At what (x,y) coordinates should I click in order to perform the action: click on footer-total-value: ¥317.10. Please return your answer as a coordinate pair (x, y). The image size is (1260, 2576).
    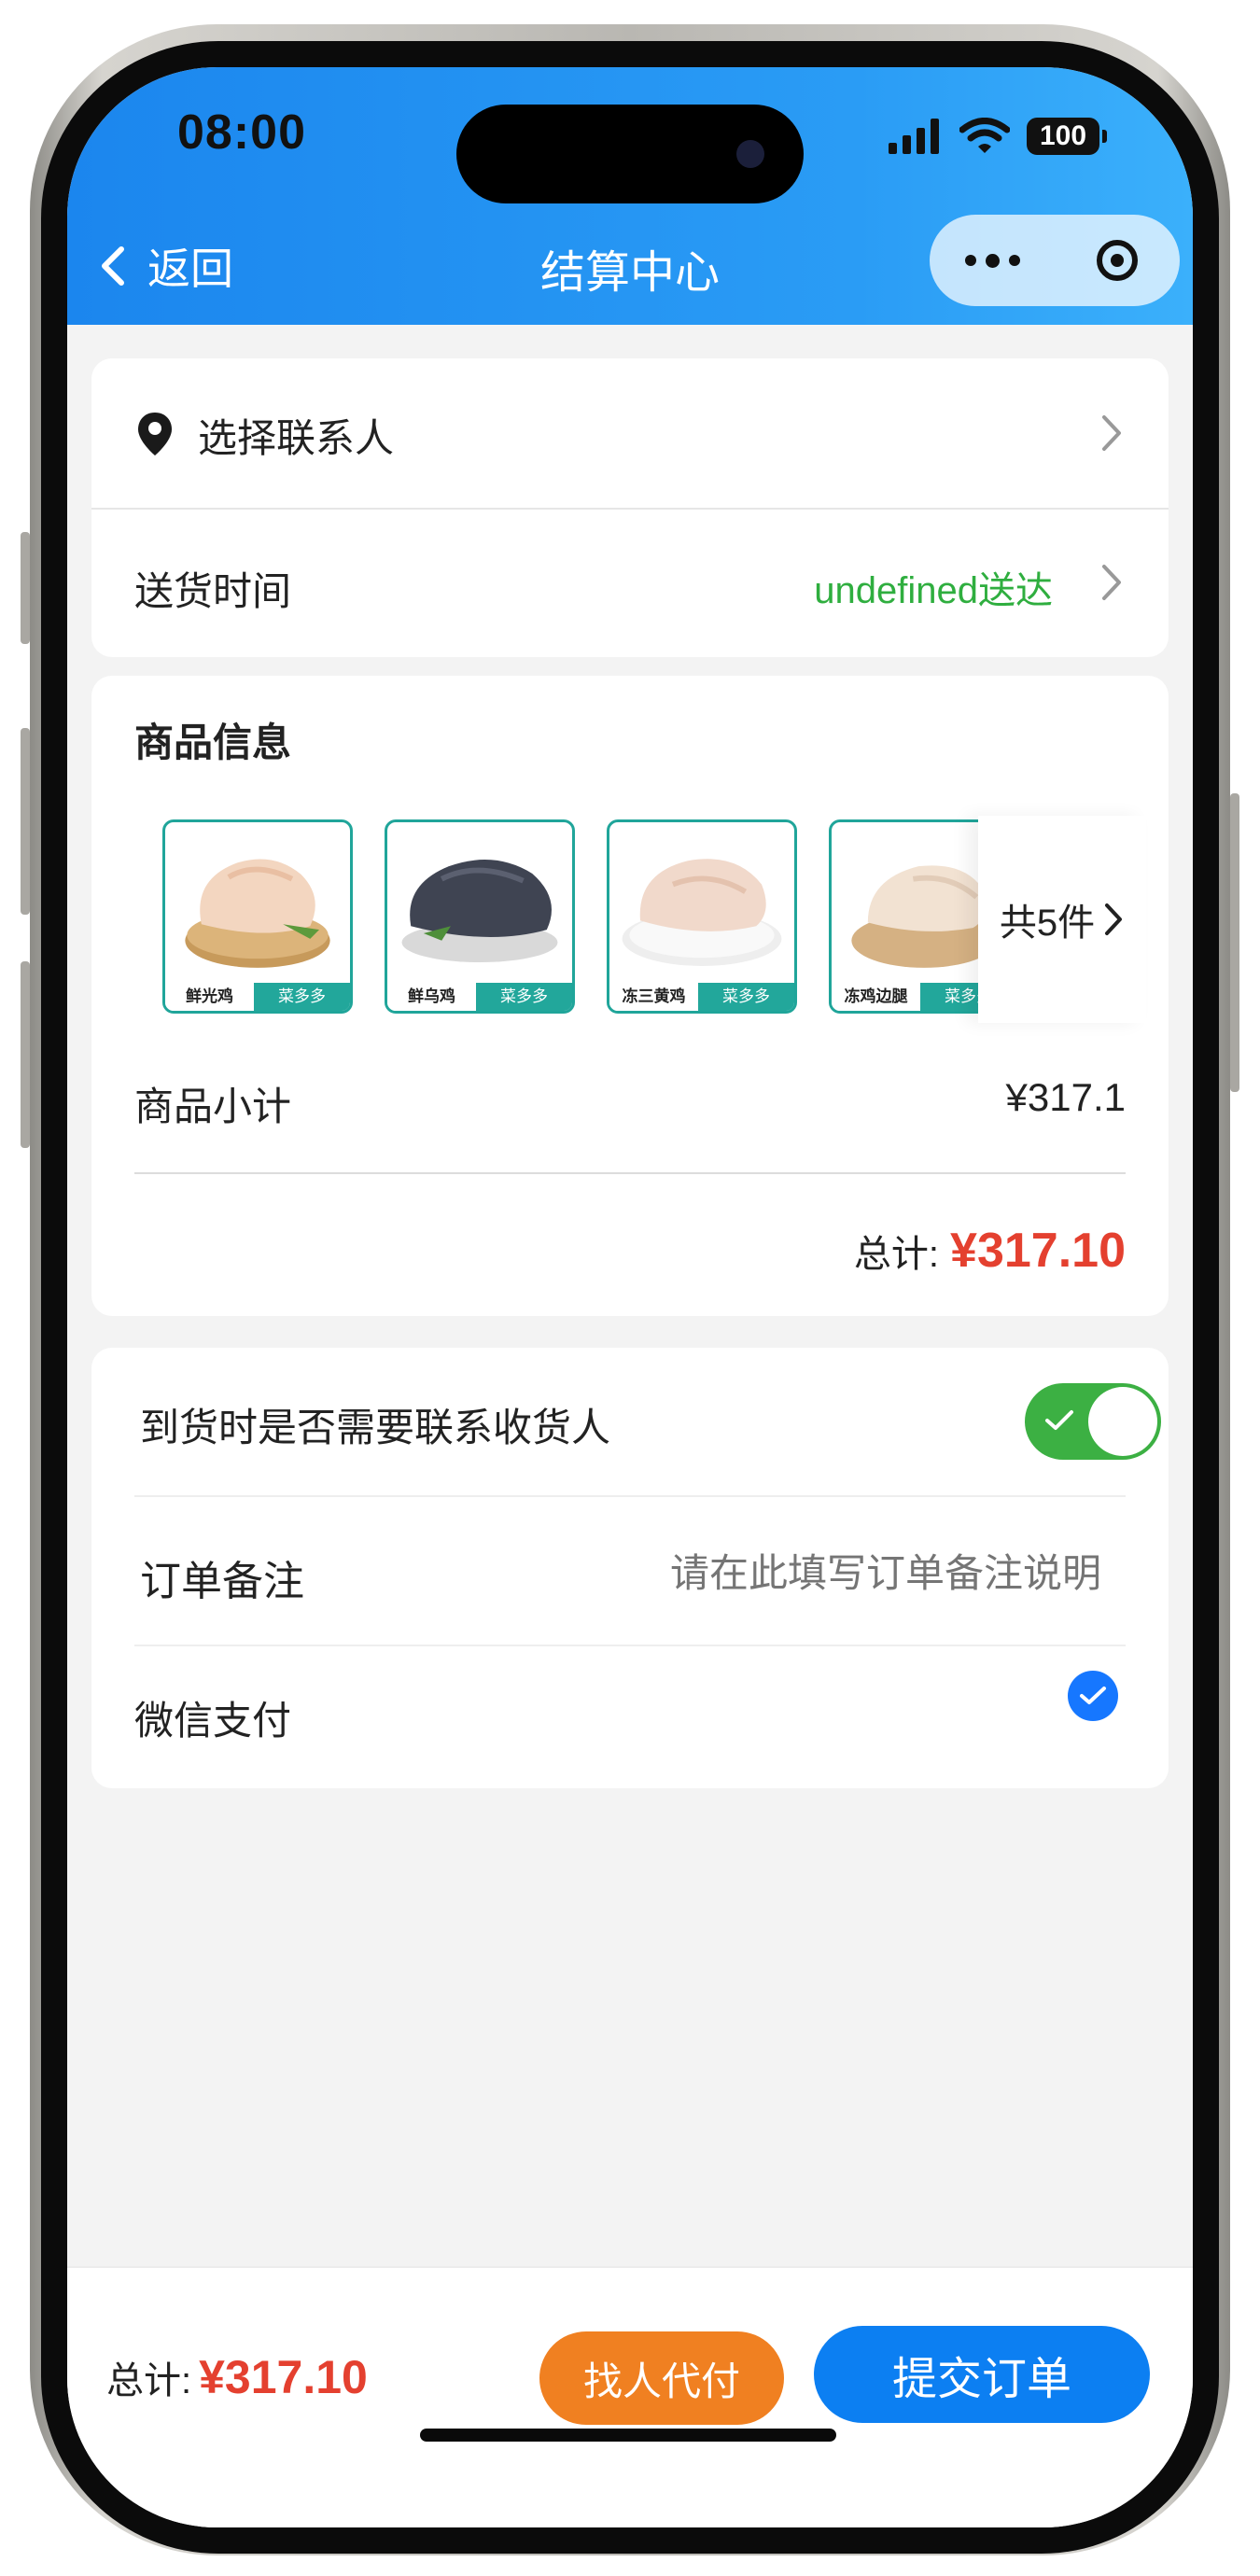
    Looking at the image, I should click on (283, 2377).